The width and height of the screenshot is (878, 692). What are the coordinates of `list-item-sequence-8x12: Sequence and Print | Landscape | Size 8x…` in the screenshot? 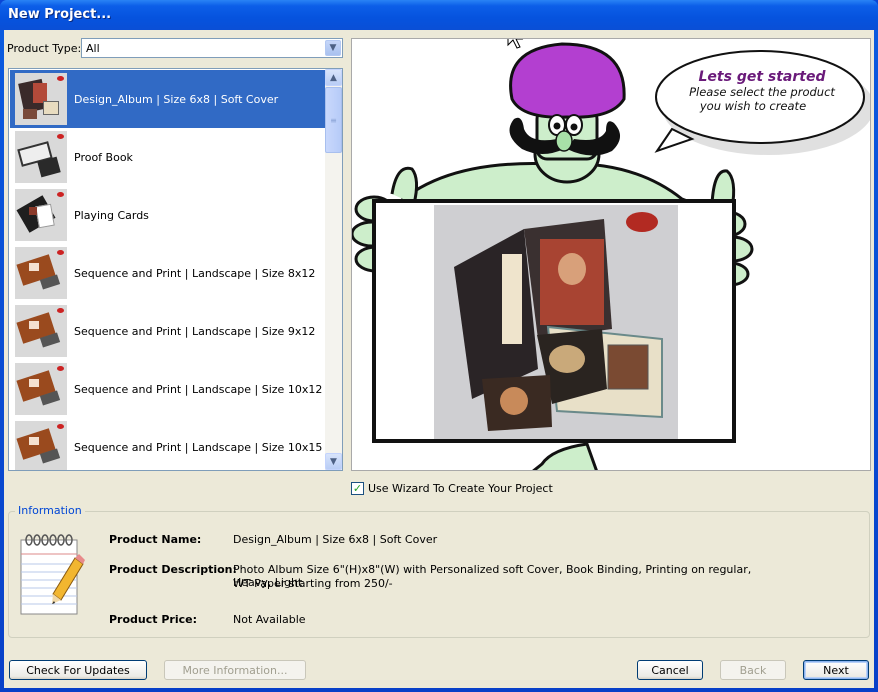 It's located at (168, 273).